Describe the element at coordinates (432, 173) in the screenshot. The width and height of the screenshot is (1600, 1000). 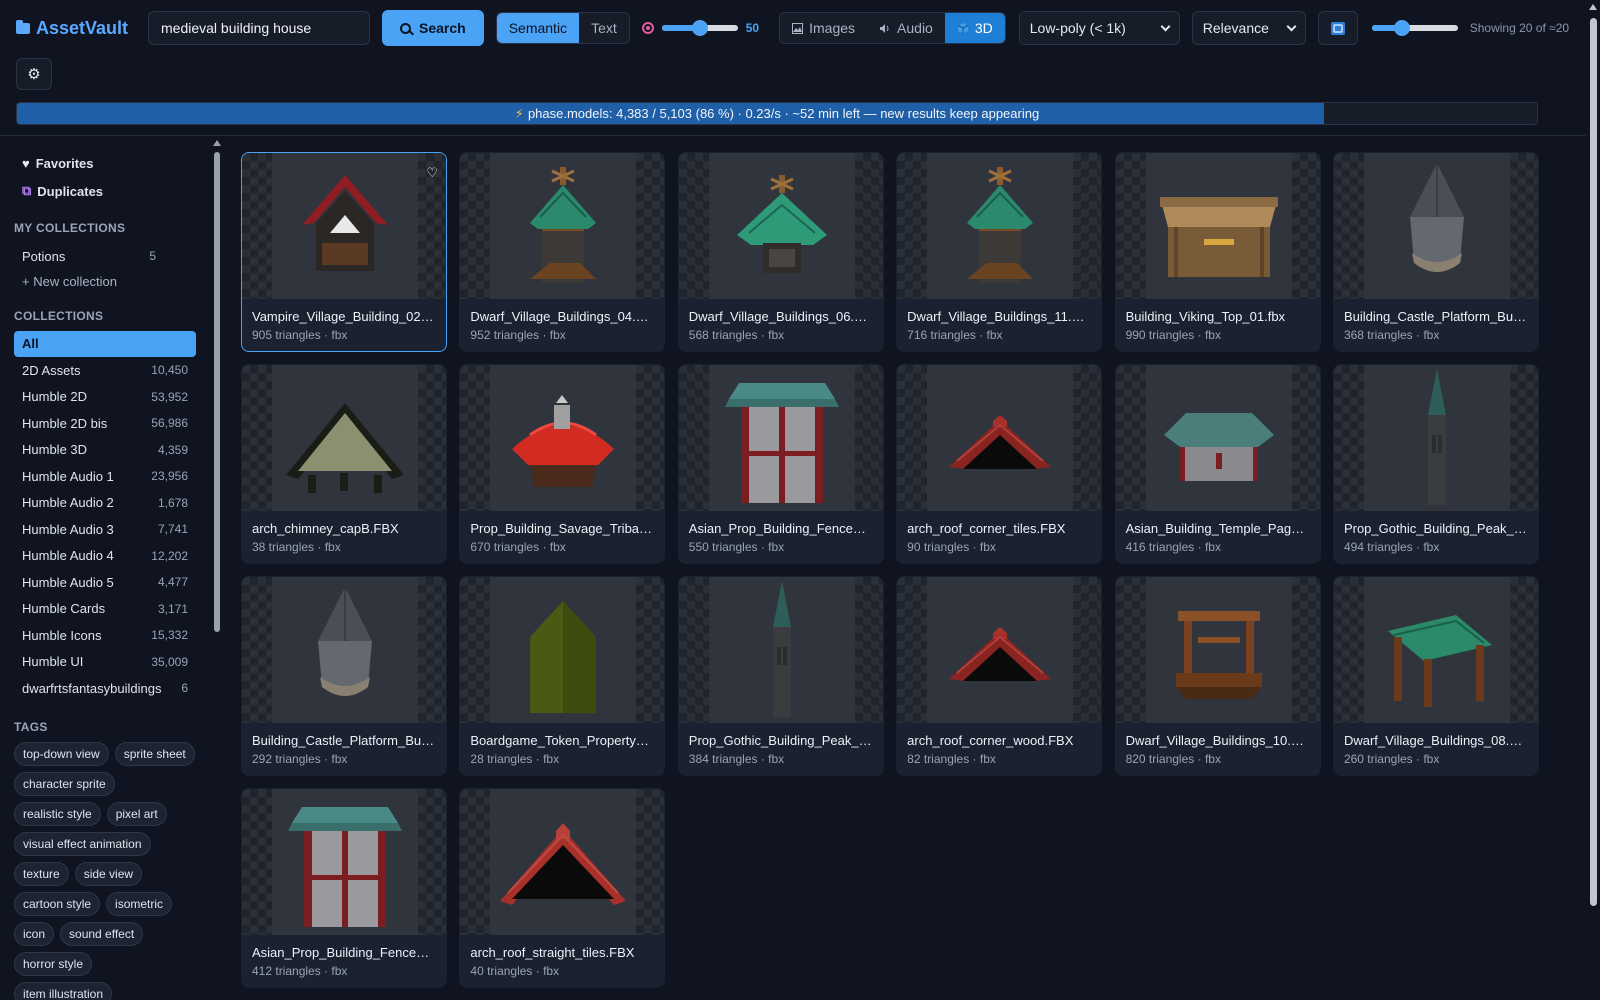
I see `favorite-heart-icon: ♡` at that location.